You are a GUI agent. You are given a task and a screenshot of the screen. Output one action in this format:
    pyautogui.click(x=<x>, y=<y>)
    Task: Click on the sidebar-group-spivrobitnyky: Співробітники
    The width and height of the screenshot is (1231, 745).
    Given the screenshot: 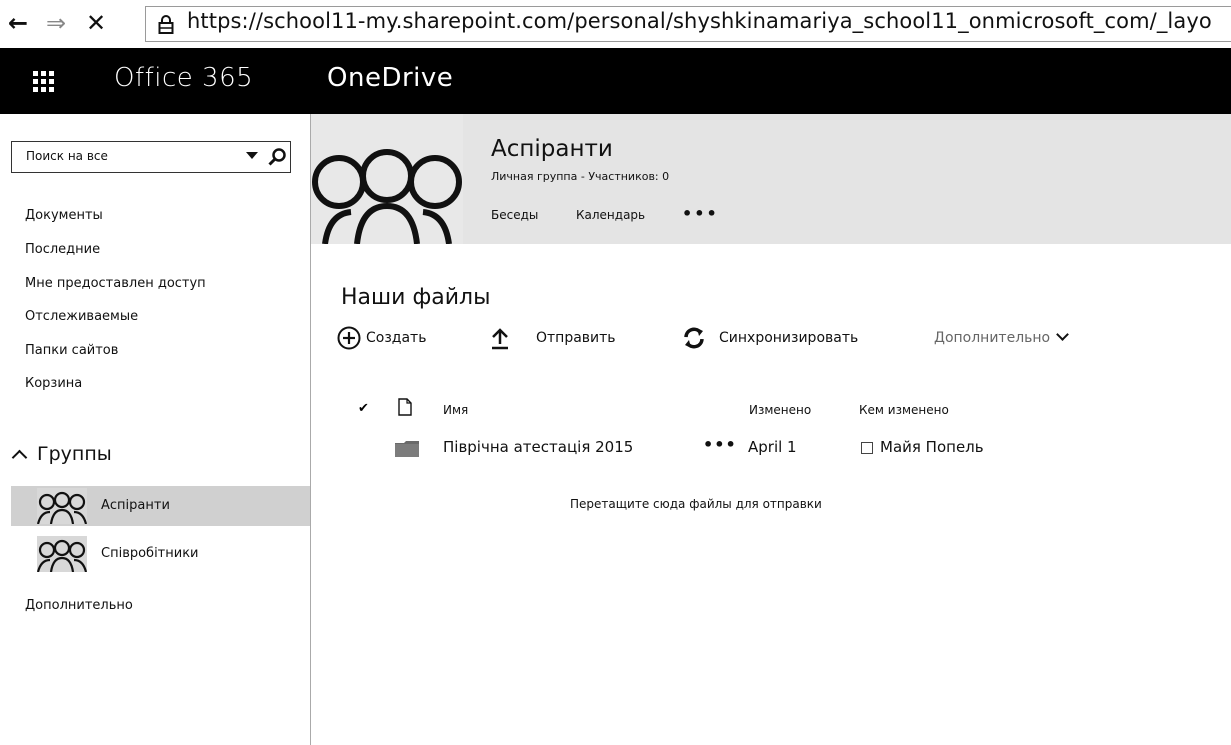 What is the action you would take?
    pyautogui.click(x=160, y=554)
    